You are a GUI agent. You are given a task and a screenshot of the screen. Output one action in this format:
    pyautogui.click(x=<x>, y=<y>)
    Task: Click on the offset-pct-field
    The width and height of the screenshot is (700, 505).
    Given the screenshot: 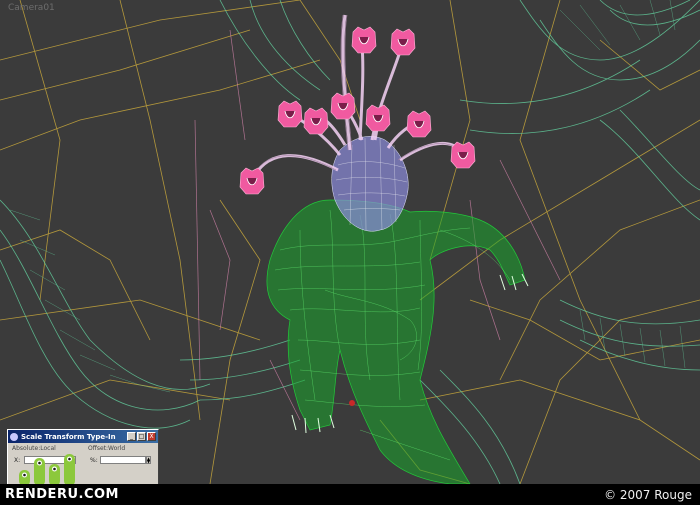 What is the action you would take?
    pyautogui.click(x=123, y=460)
    